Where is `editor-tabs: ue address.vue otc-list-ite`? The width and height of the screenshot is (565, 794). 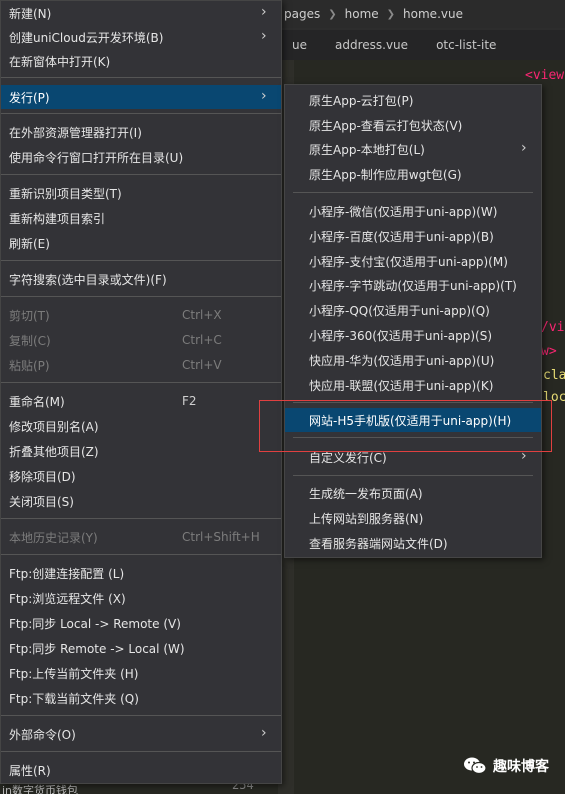 editor-tabs: ue address.vue otc-list-ite is located at coordinates (421, 45).